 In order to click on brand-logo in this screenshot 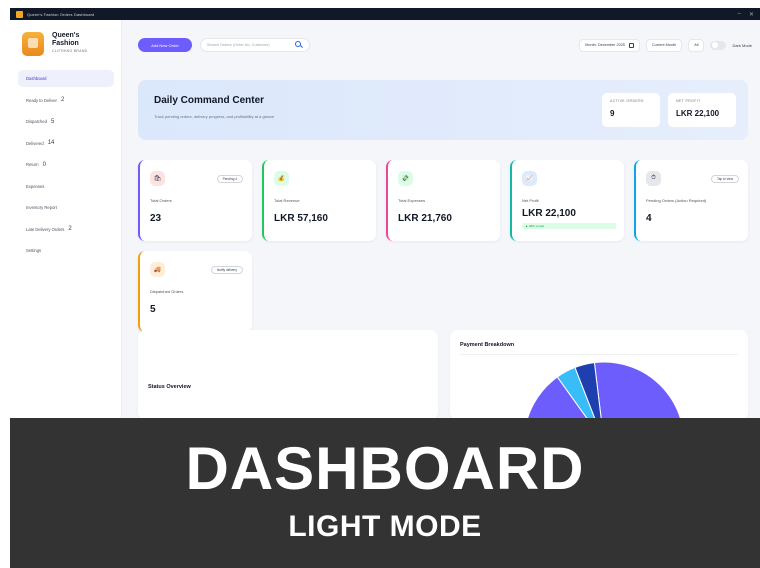, I will do `click(33, 44)`.